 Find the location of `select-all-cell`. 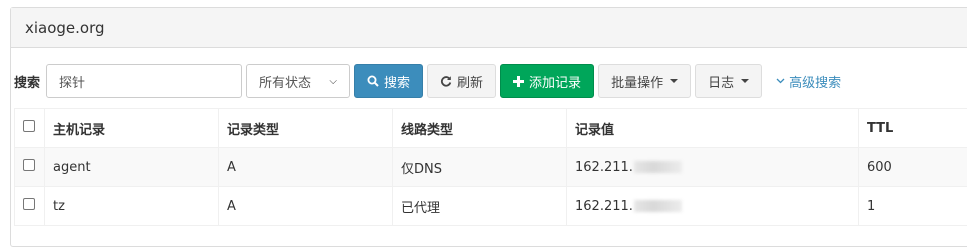

select-all-cell is located at coordinates (30, 128).